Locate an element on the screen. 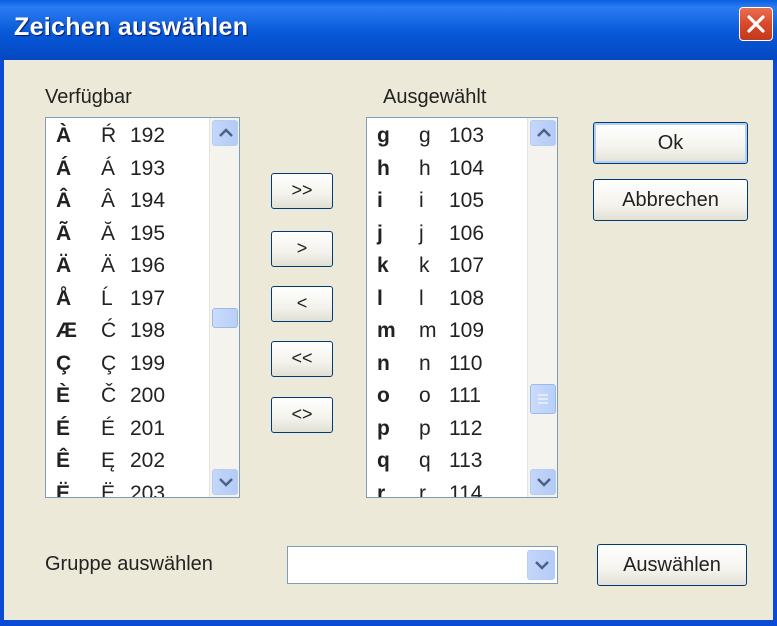 The height and width of the screenshot is (626, 777). char-regular: g is located at coordinates (425, 135).